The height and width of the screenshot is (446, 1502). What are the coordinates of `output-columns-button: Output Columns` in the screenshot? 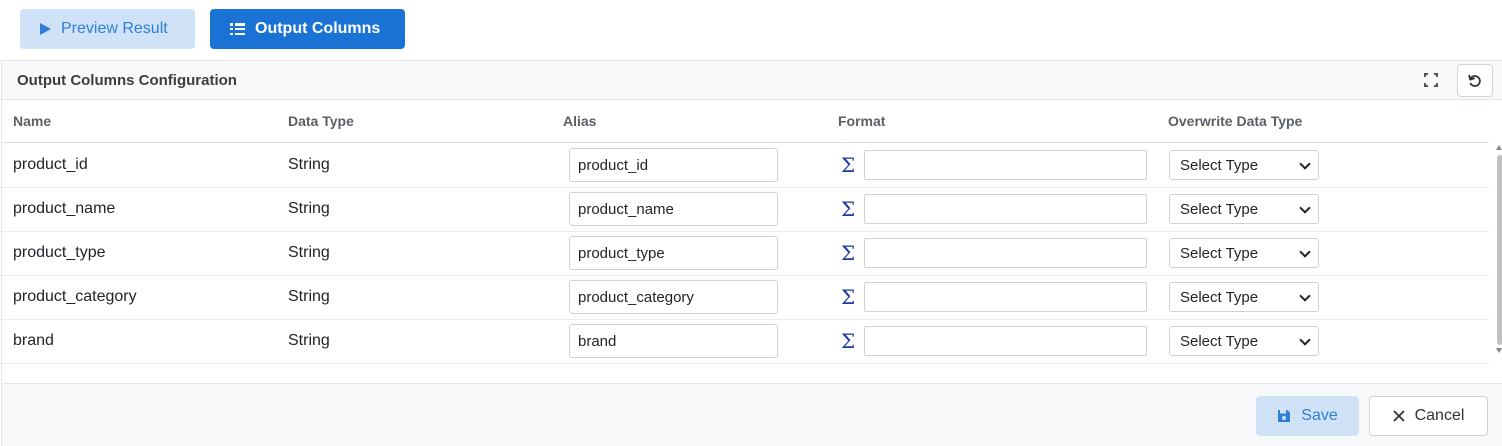 It's located at (307, 29).